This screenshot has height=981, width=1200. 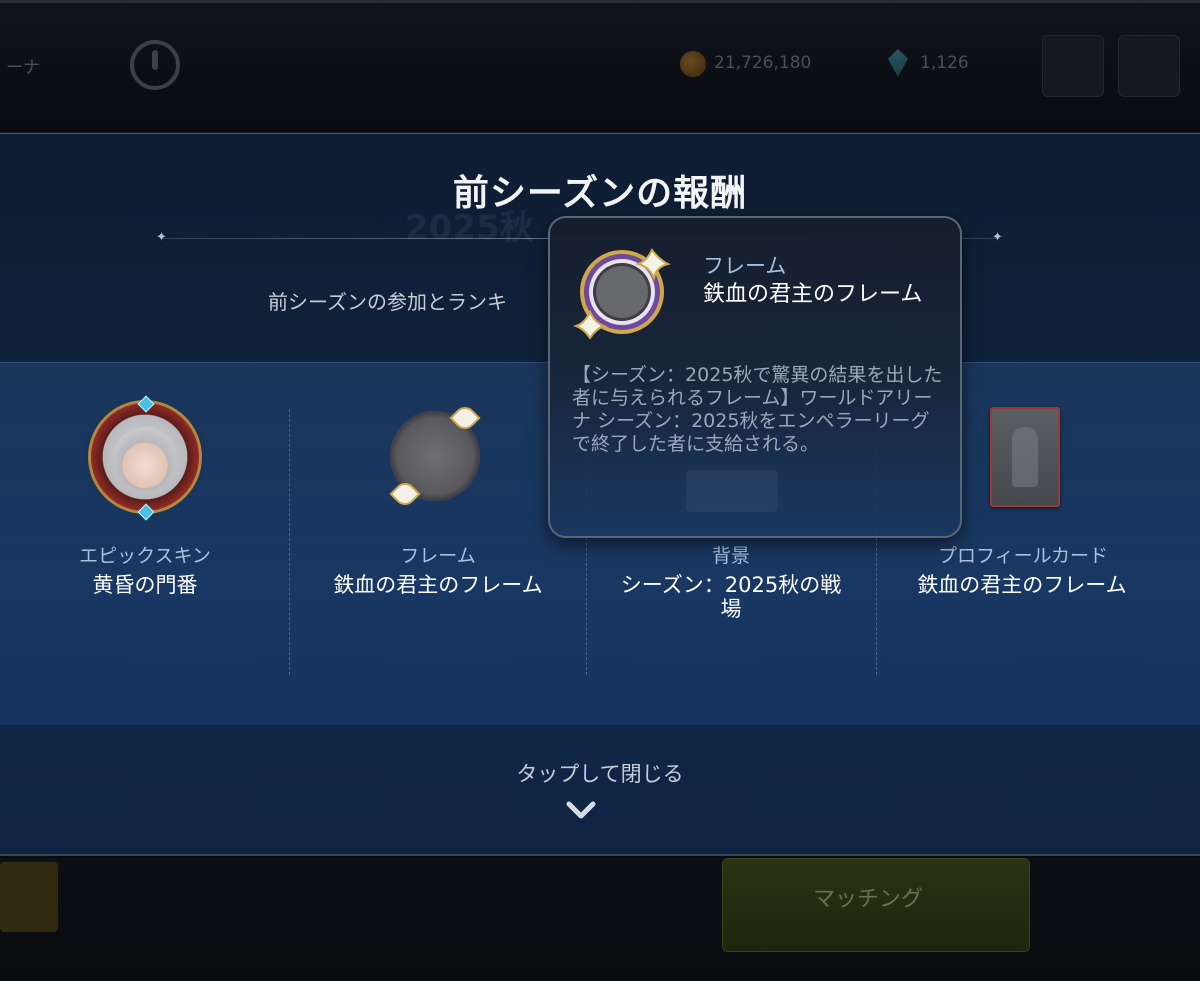 I want to click on tap-to-close-label: タップして閉じる, so click(x=600, y=773).